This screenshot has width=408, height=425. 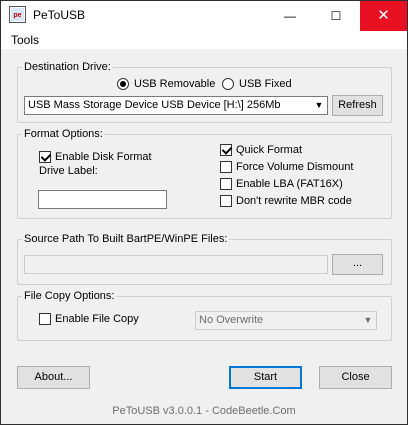 I want to click on drive-label-label: Drive Label:, so click(x=68, y=171).